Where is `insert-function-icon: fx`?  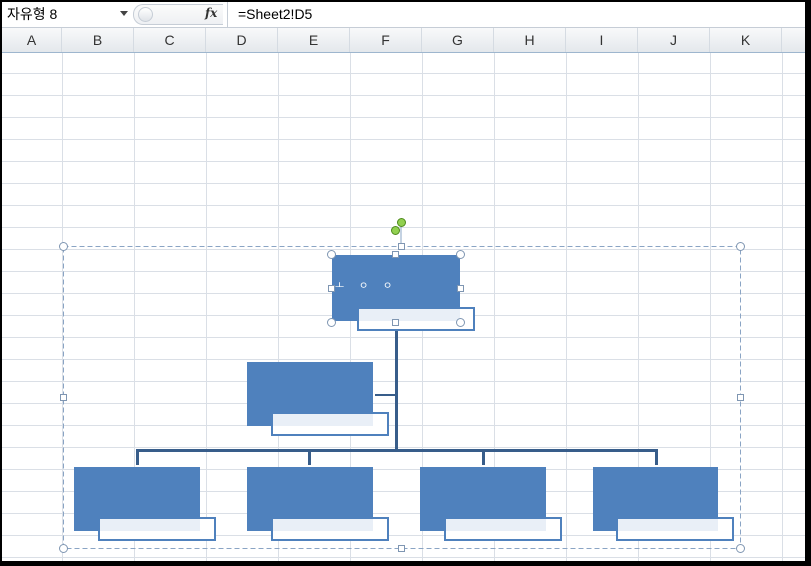 insert-function-icon: fx is located at coordinates (211, 13).